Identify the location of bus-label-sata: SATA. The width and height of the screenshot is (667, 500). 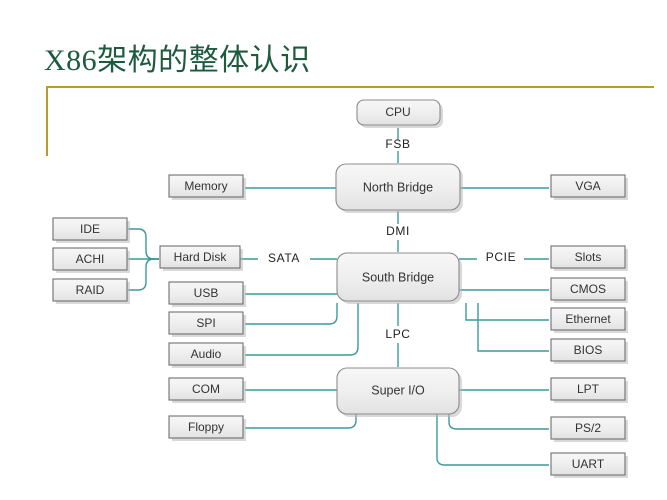
(284, 258).